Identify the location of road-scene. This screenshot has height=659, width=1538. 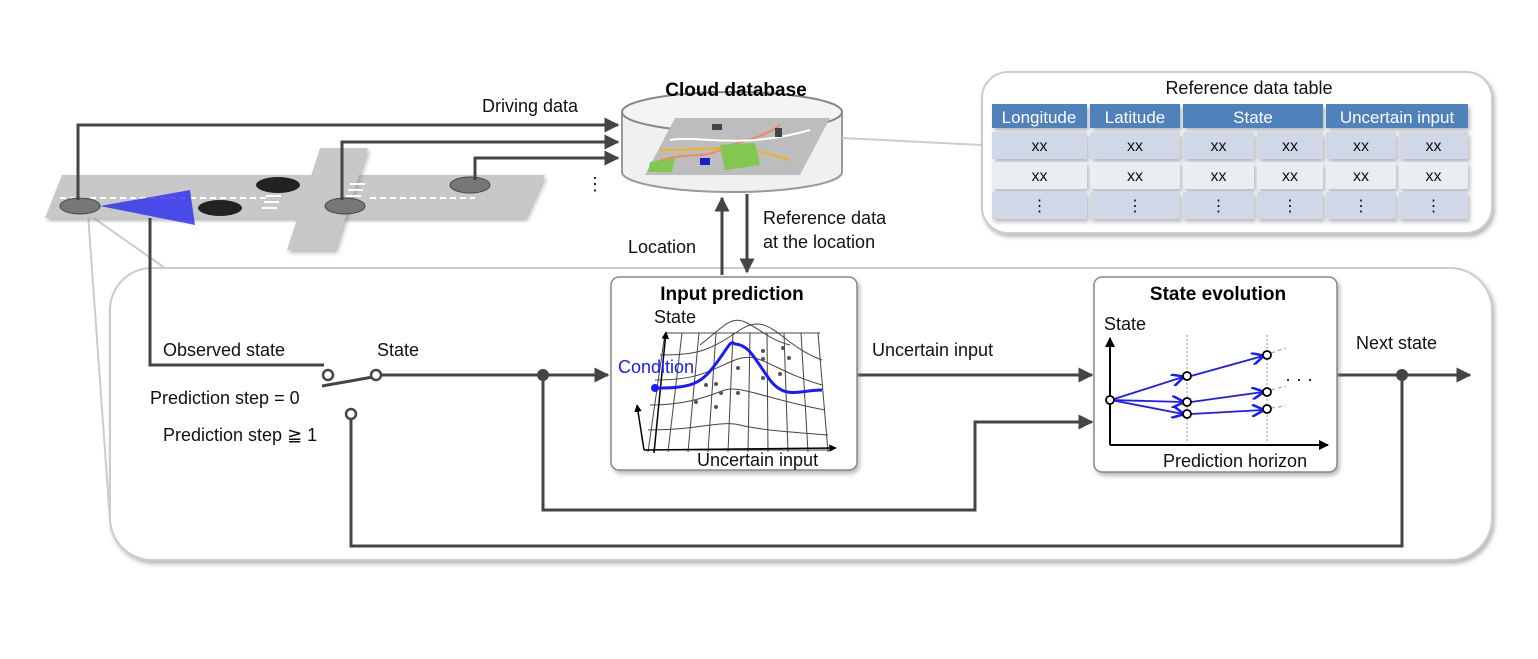
(295, 199).